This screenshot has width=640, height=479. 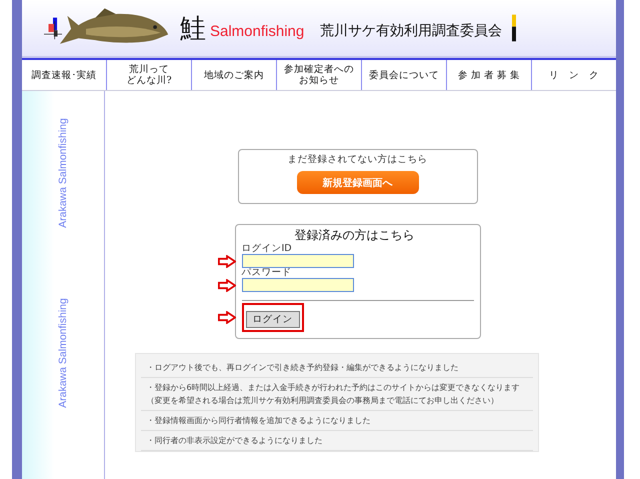 I want to click on notice-text: ・同行者の非表示設定ができるようになりました, so click(x=336, y=441).